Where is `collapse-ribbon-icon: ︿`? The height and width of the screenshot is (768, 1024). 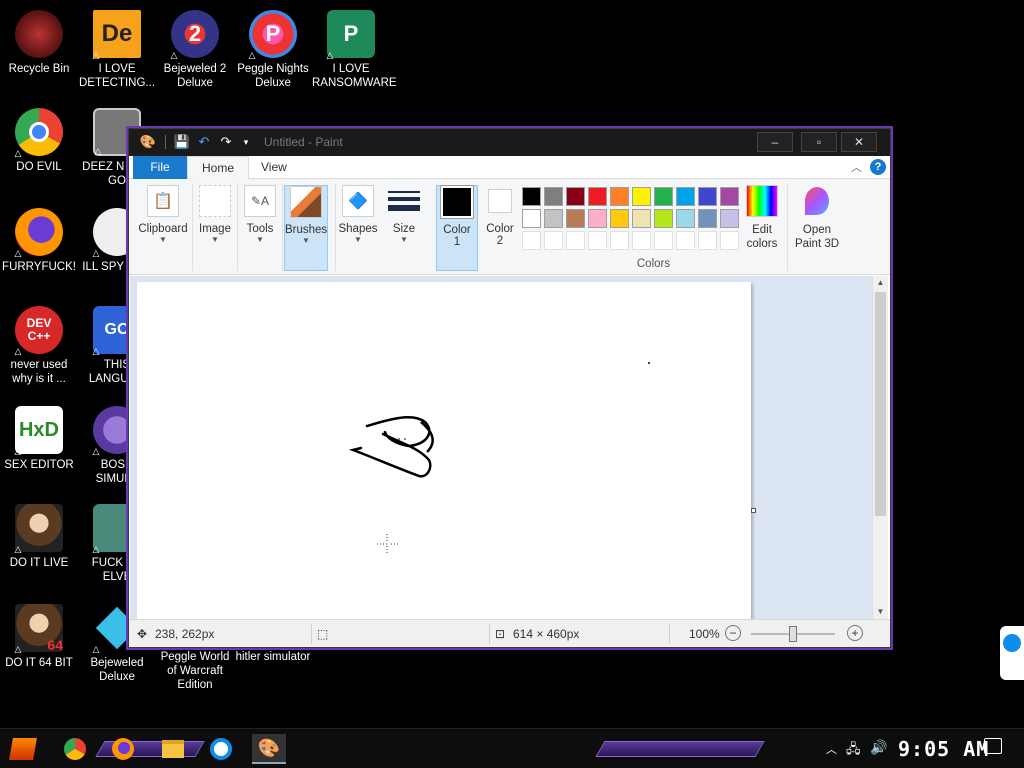 collapse-ribbon-icon: ︿ is located at coordinates (856, 167).